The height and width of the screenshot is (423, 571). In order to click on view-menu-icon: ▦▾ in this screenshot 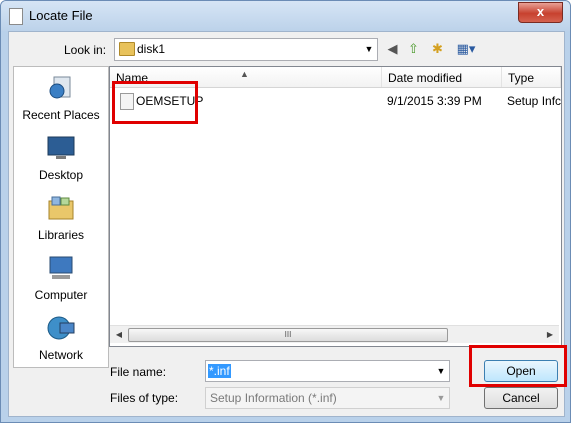, I will do `click(466, 48)`.